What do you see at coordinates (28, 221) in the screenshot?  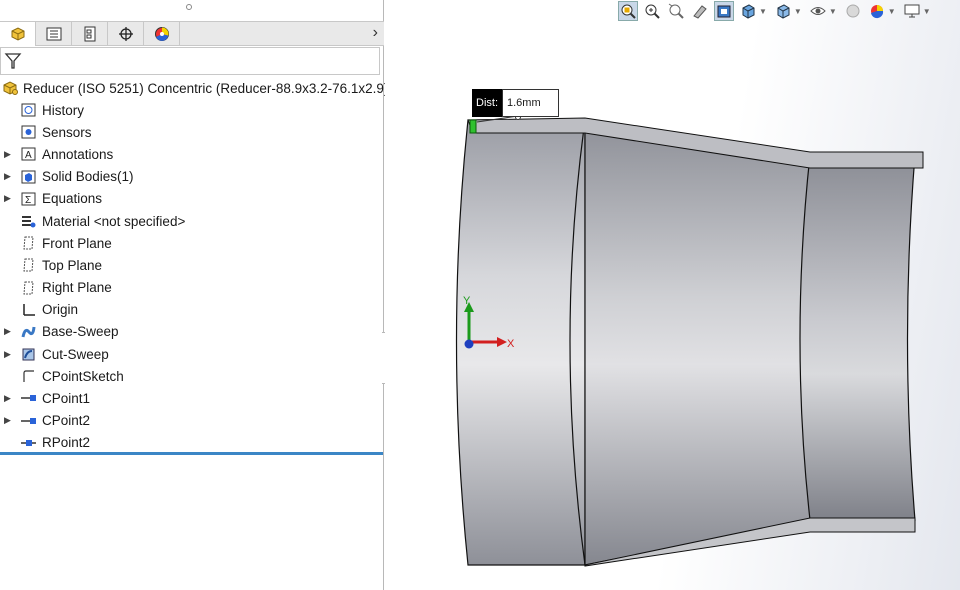 I see `material-icon` at bounding box center [28, 221].